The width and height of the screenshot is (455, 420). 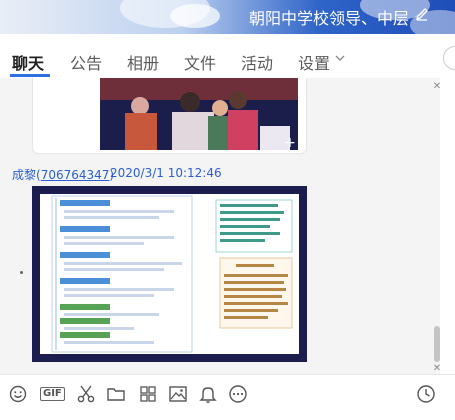 What do you see at coordinates (148, 394) in the screenshot?
I see `apps-icon` at bounding box center [148, 394].